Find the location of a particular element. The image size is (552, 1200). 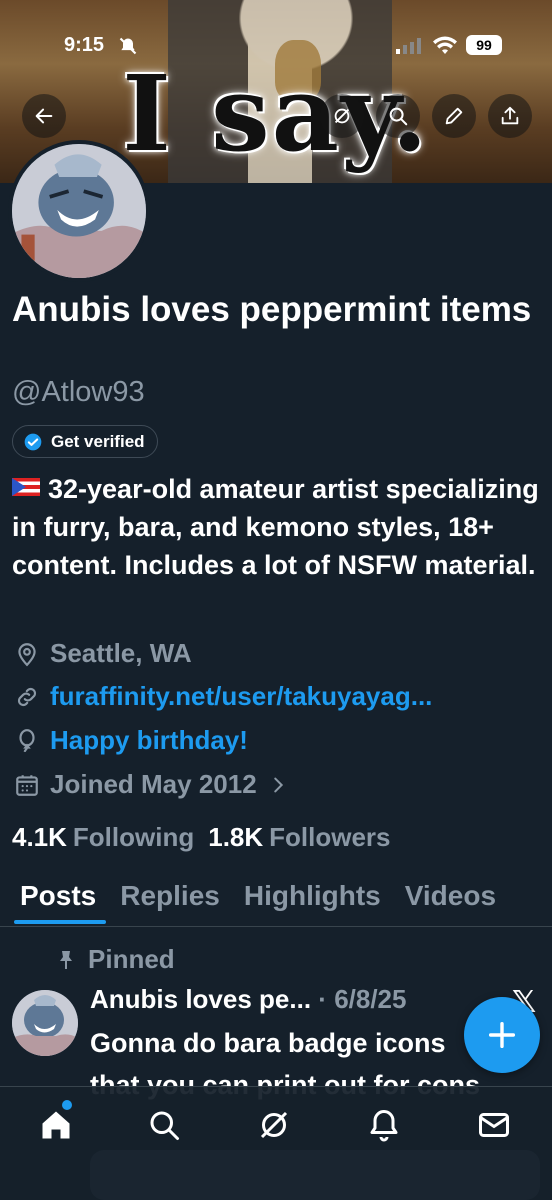

pinned-label: Pinned is located at coordinates (131, 959).